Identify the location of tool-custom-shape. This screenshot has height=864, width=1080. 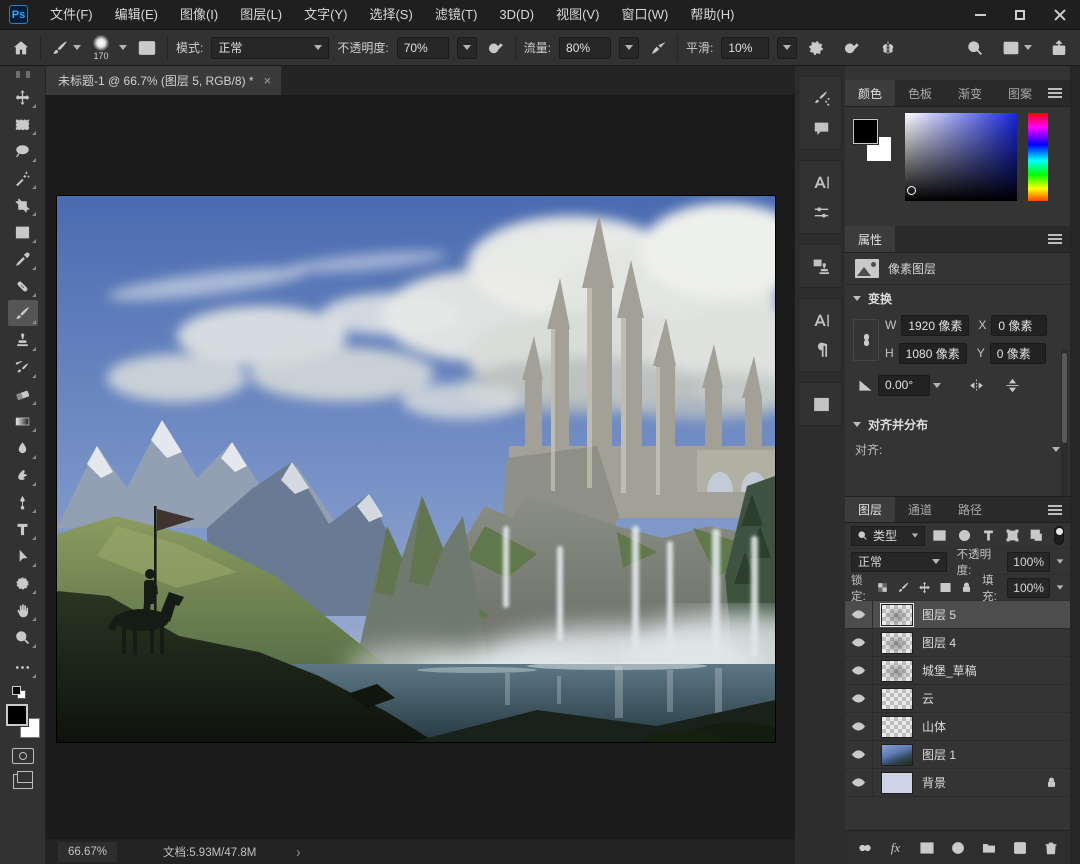
(23, 583).